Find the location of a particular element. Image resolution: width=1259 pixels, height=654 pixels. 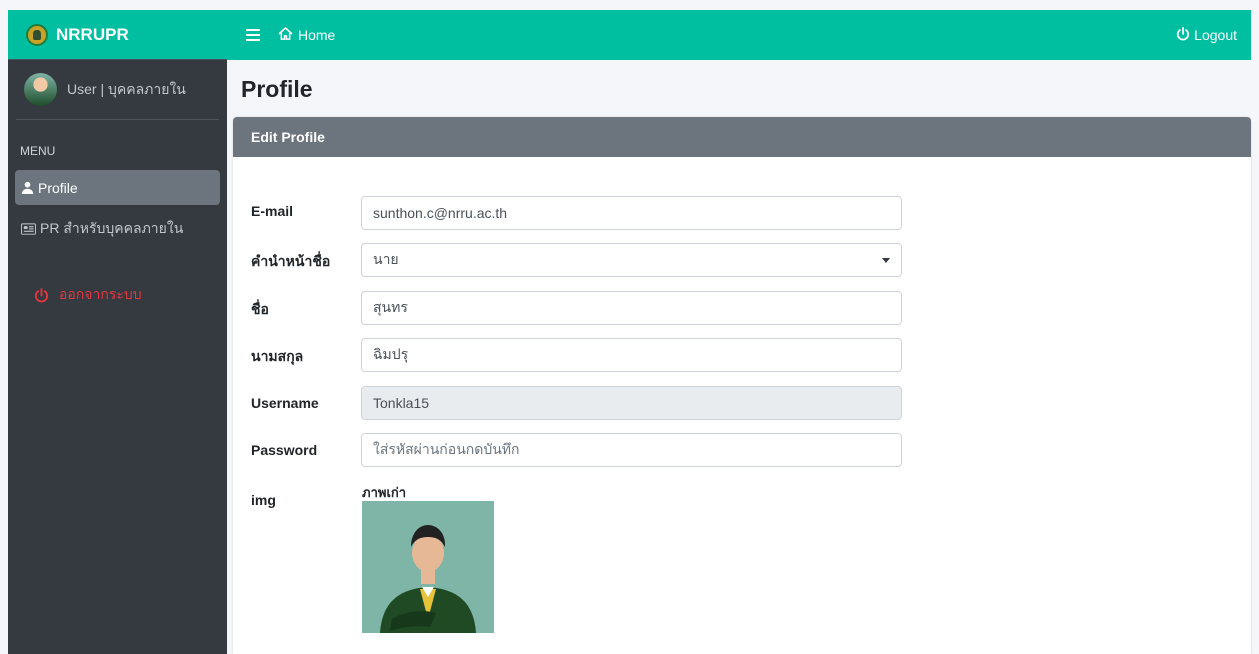

chevron-down-icon is located at coordinates (886, 260).